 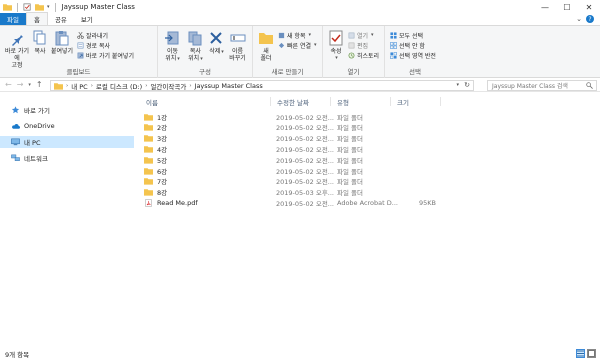 I want to click on new-folder-icon, so click(x=39, y=7).